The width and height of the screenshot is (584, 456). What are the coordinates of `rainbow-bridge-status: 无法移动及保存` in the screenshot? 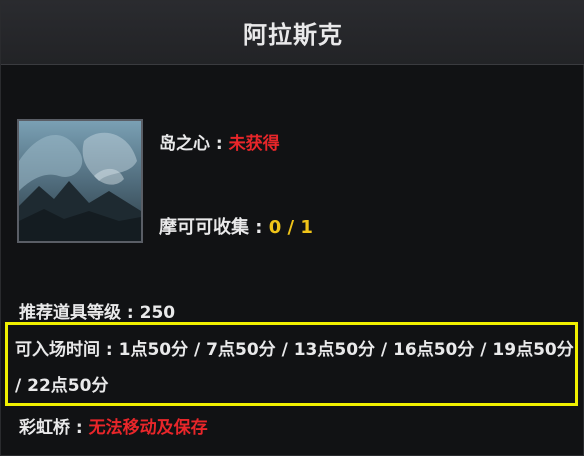 It's located at (148, 428).